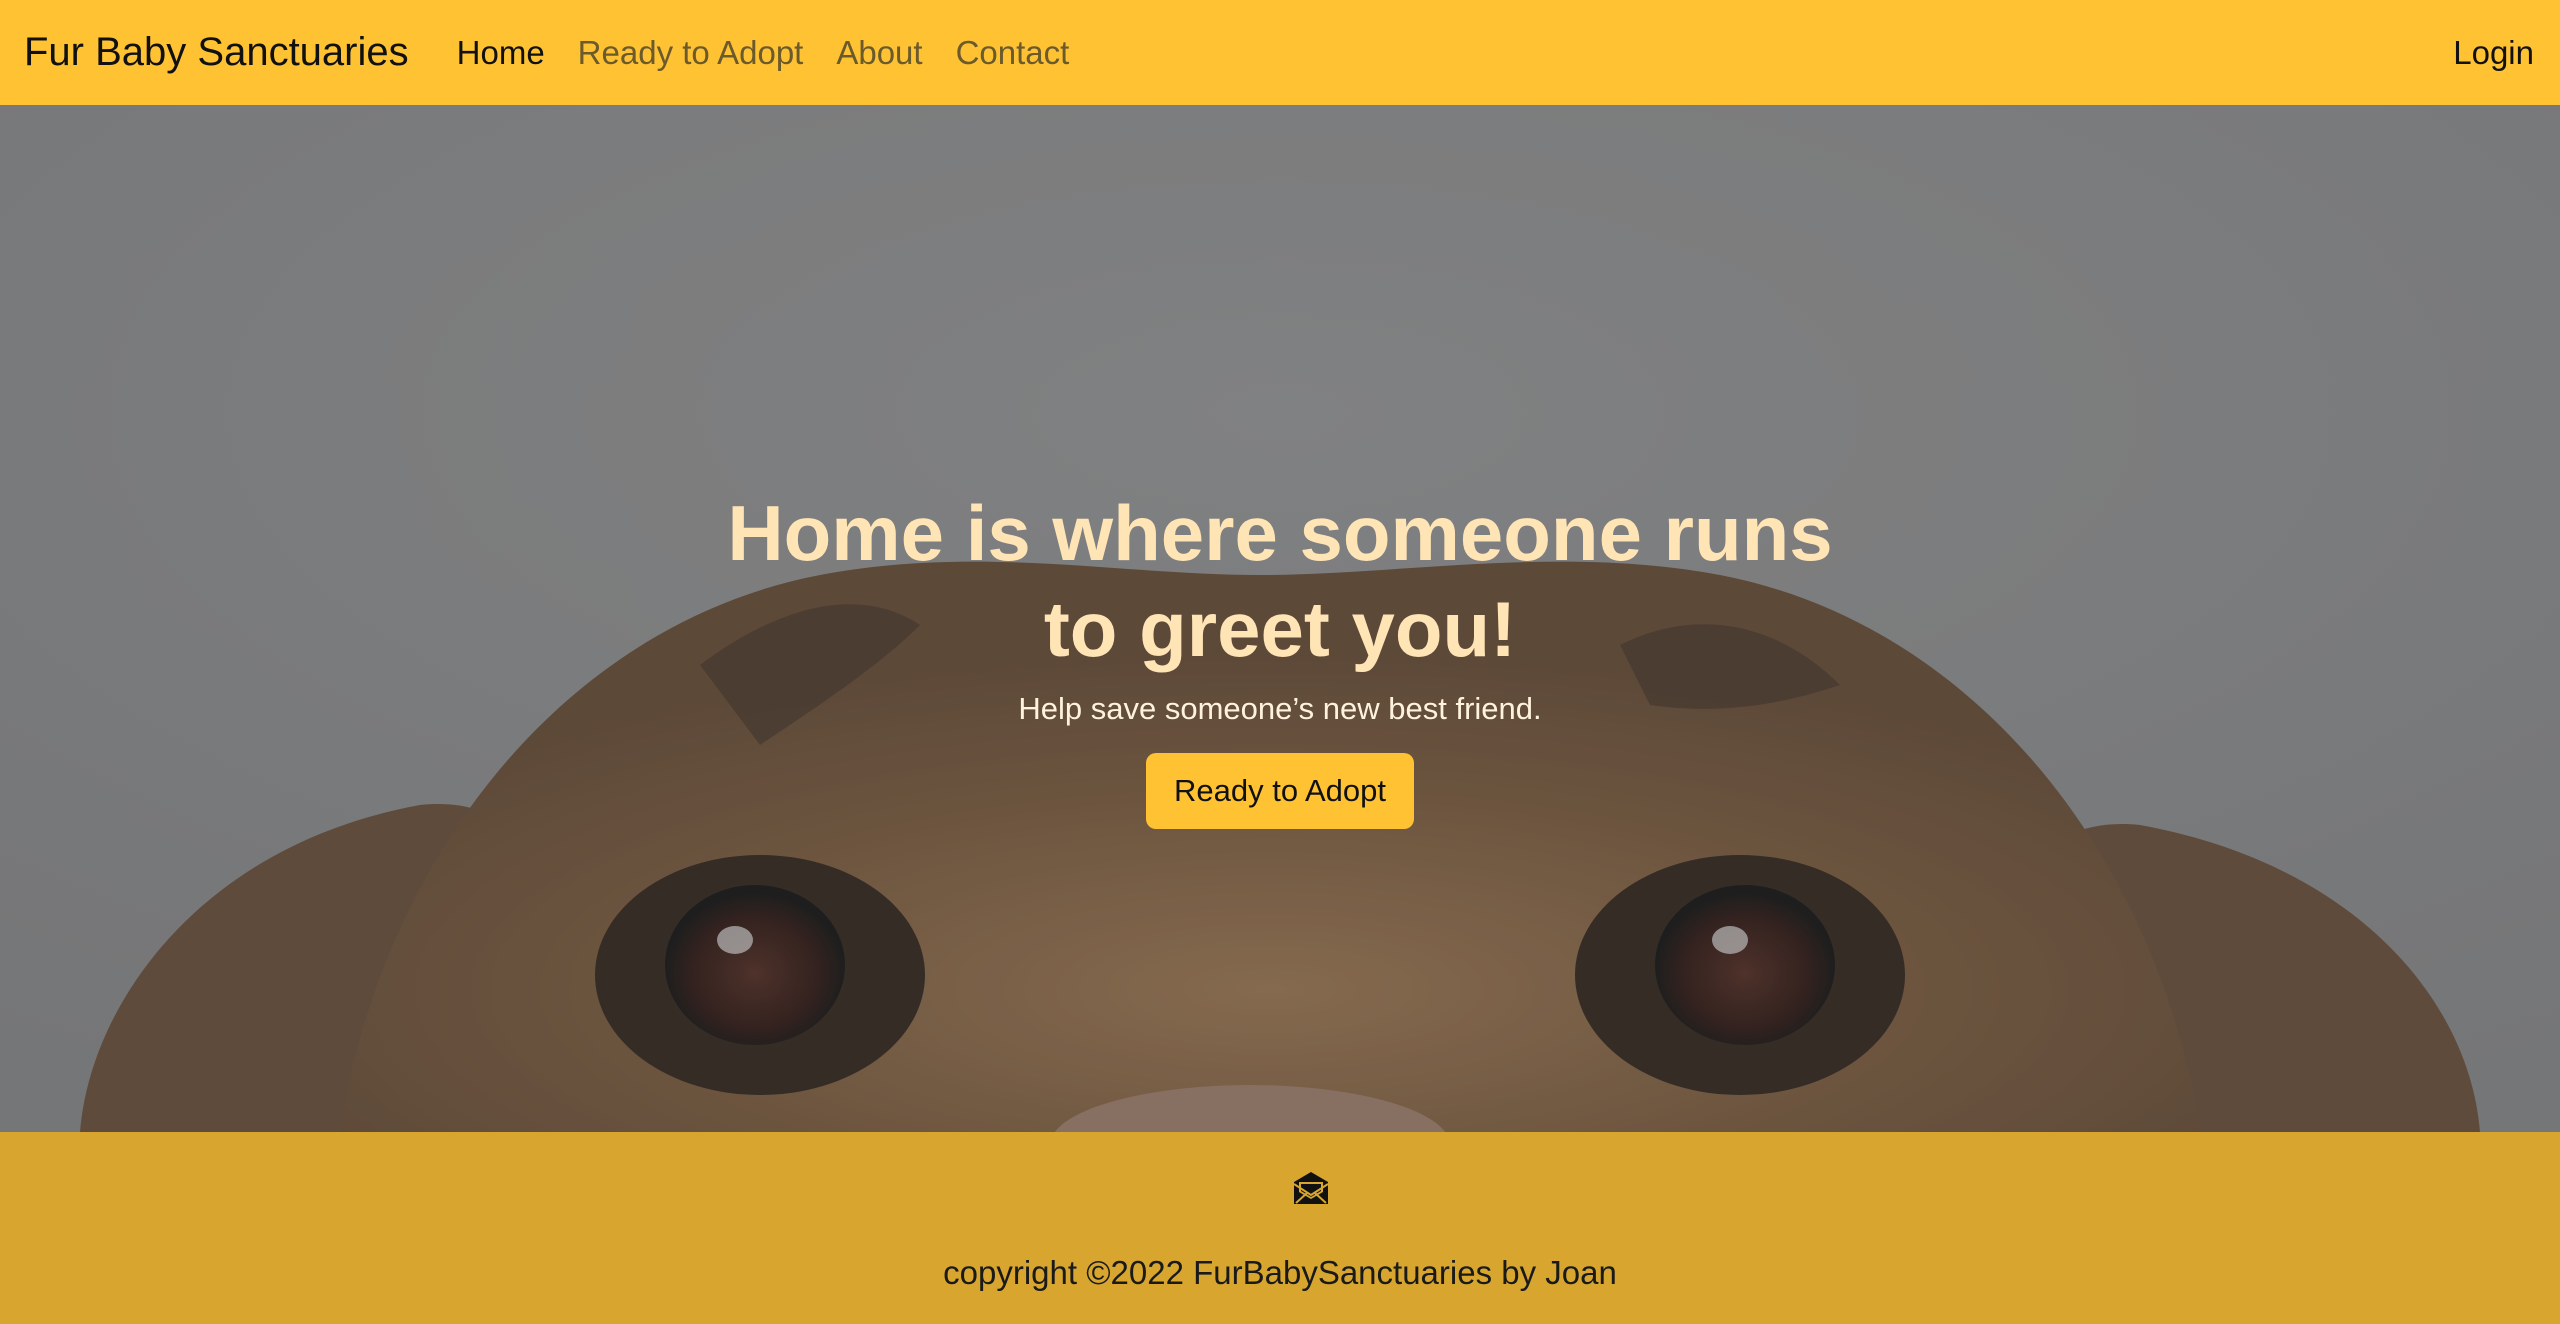  Describe the element at coordinates (1013, 53) in the screenshot. I see `nav-link-contact: Contact` at that location.